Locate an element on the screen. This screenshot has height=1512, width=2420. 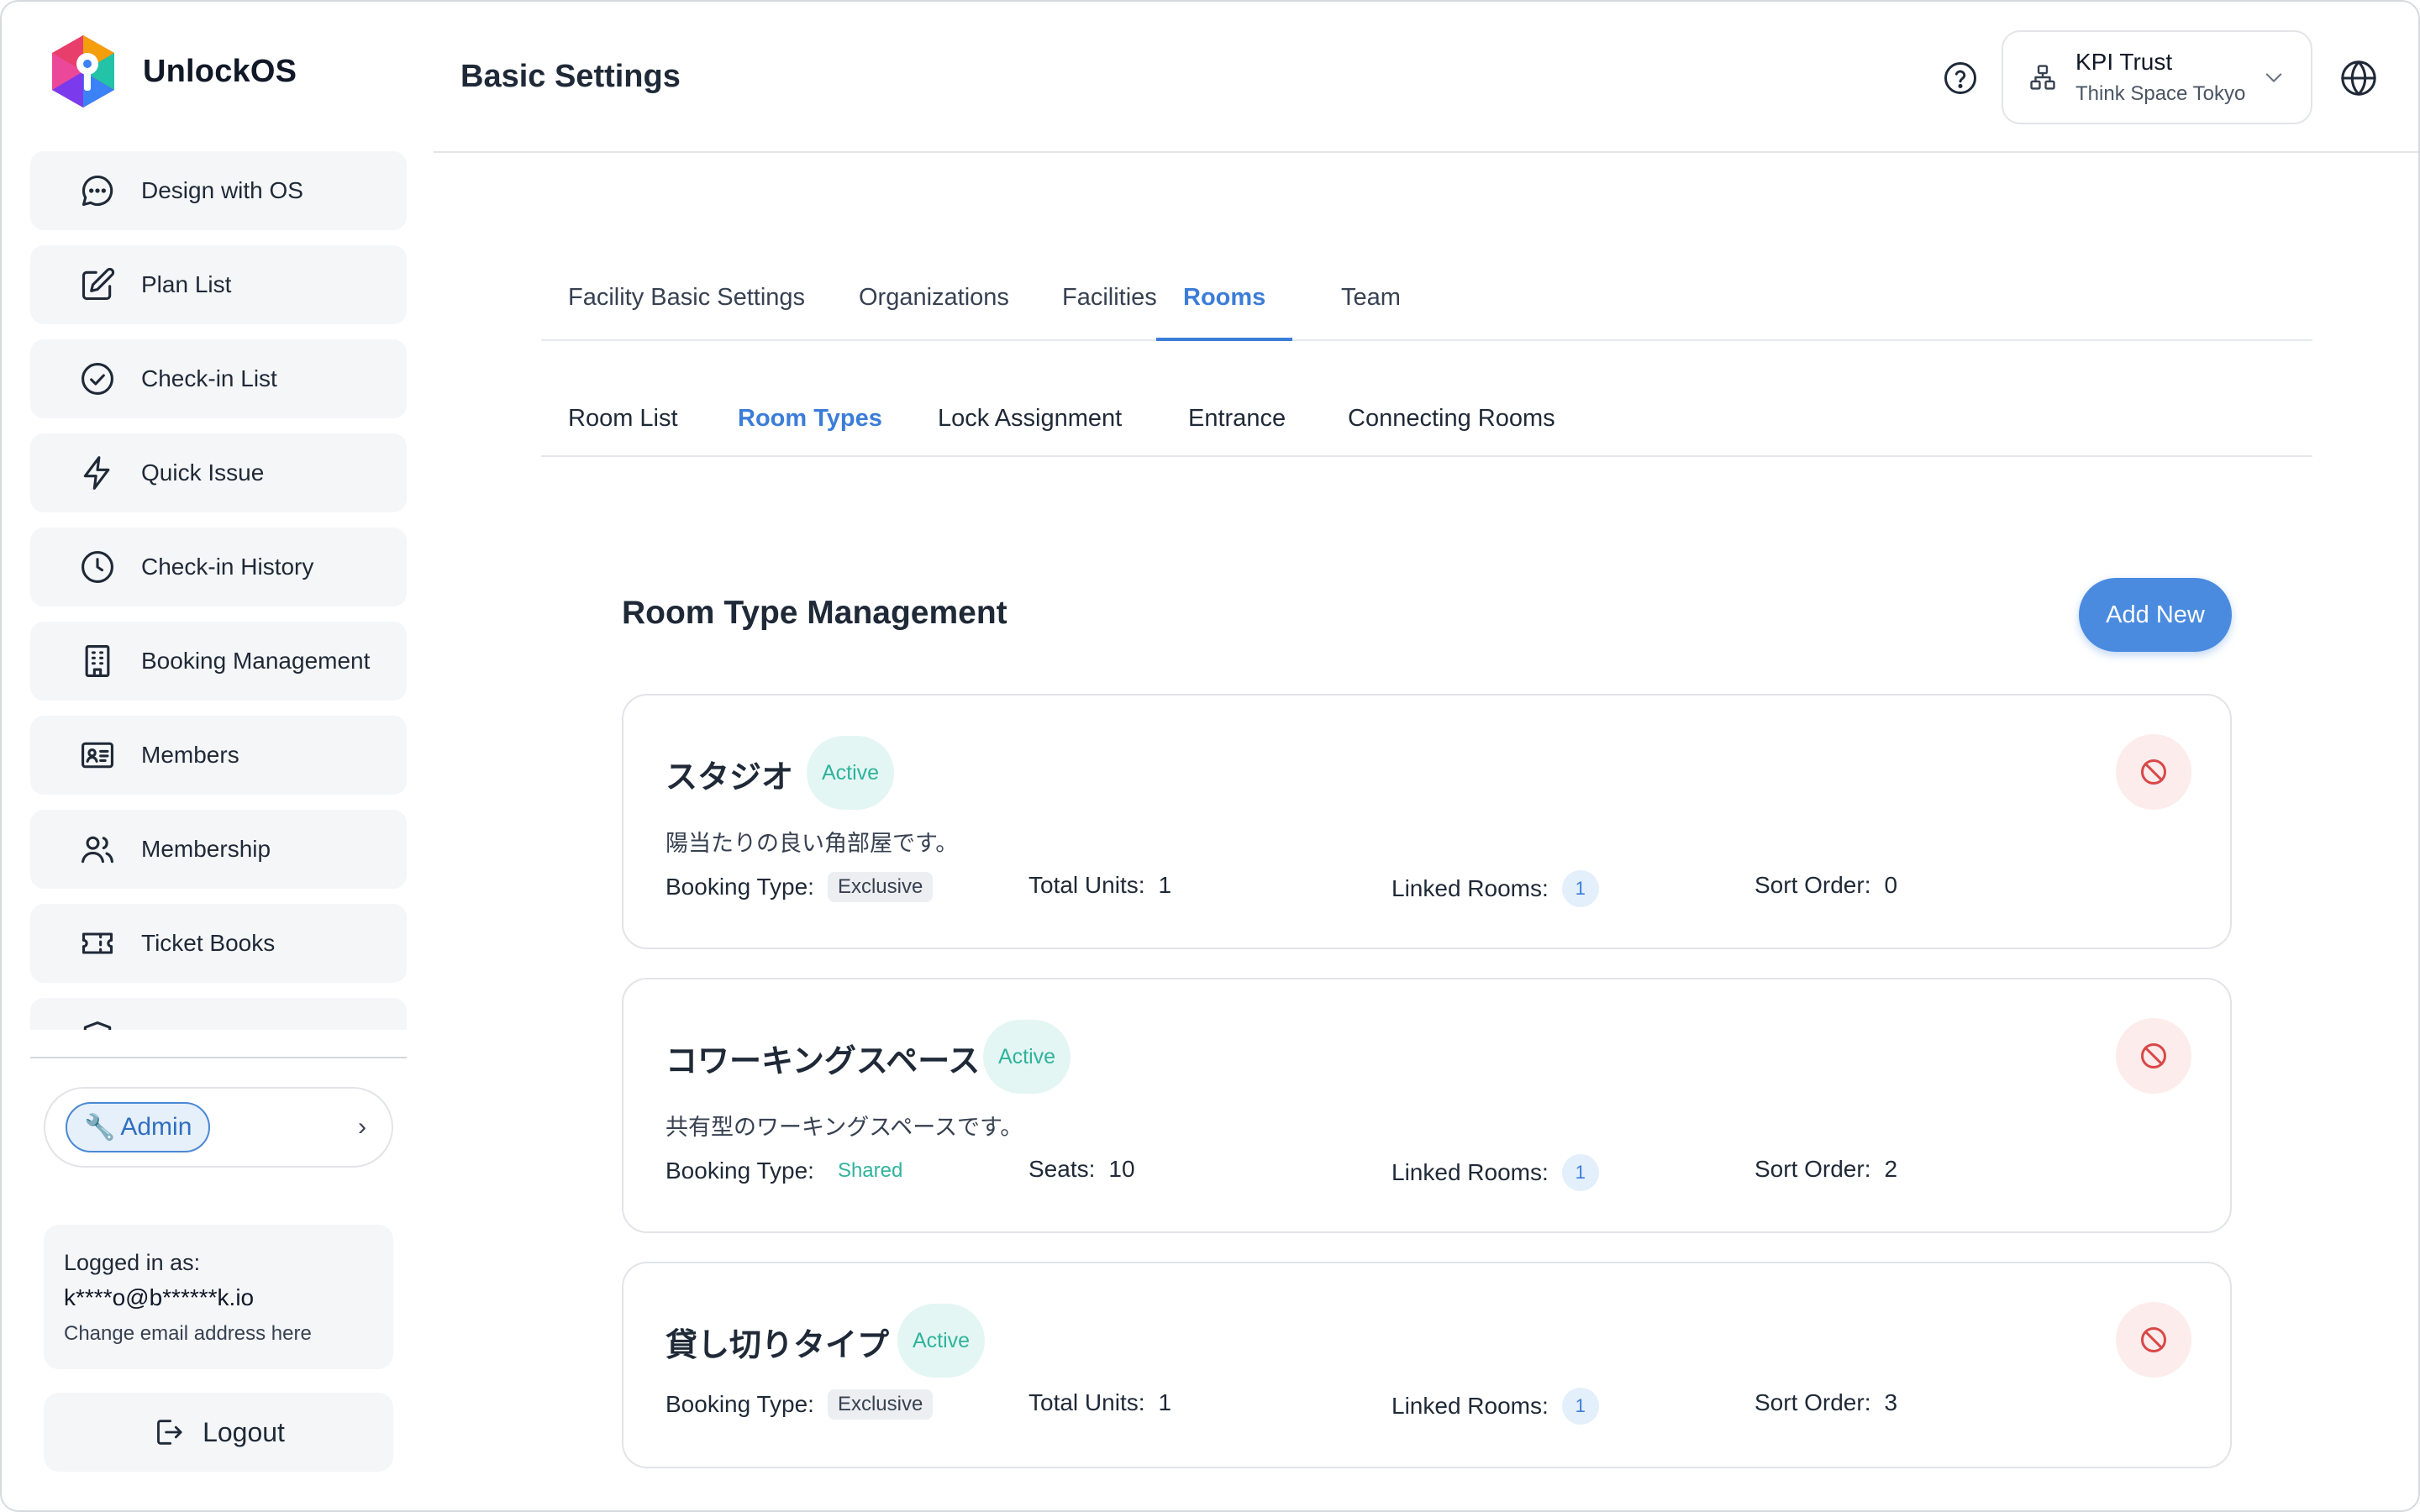
sidebar-item-check-in-history: Check-in History is located at coordinates (218, 567).